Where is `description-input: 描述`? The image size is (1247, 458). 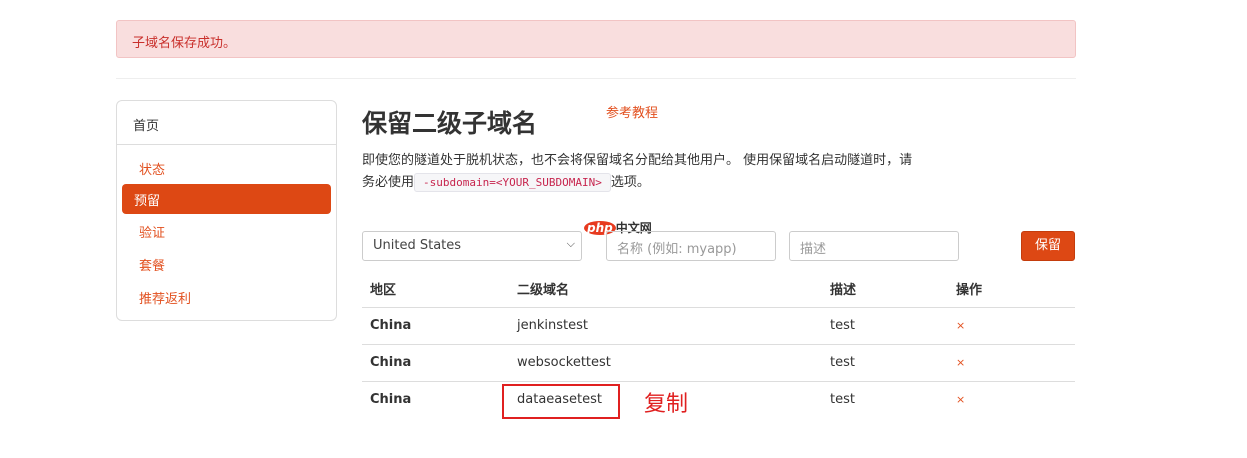 description-input: 描述 is located at coordinates (874, 246).